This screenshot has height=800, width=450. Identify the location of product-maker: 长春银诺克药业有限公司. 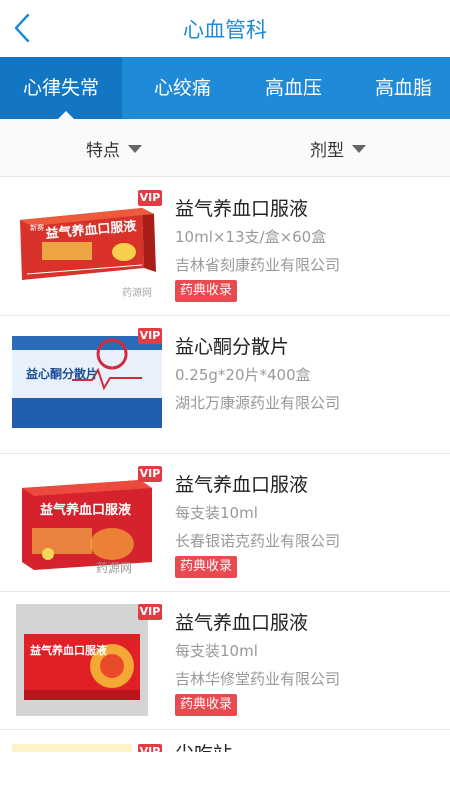
(258, 541).